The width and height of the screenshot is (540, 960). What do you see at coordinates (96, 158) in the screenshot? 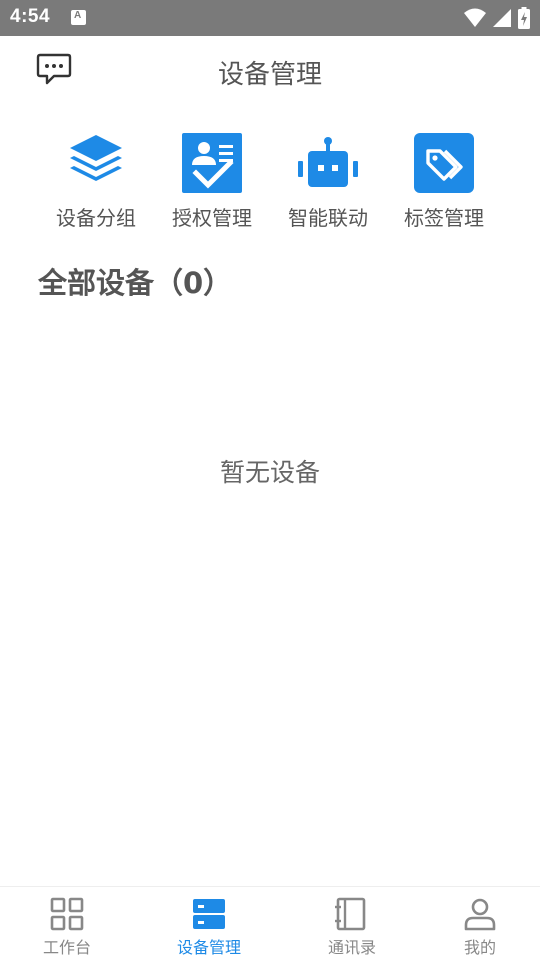
I see `layers-icon` at bounding box center [96, 158].